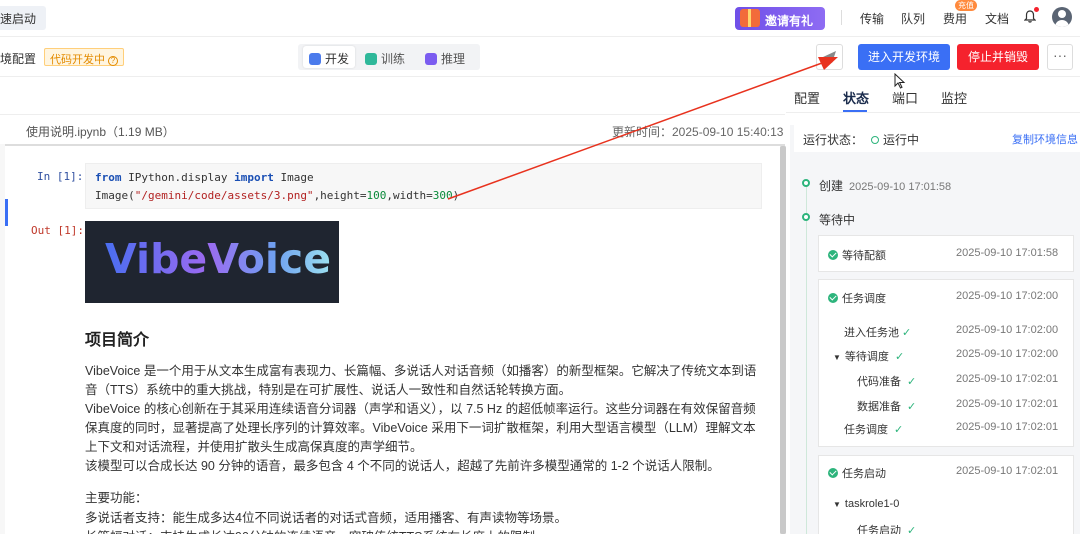  I want to click on tab-infer: 推理, so click(445, 57).